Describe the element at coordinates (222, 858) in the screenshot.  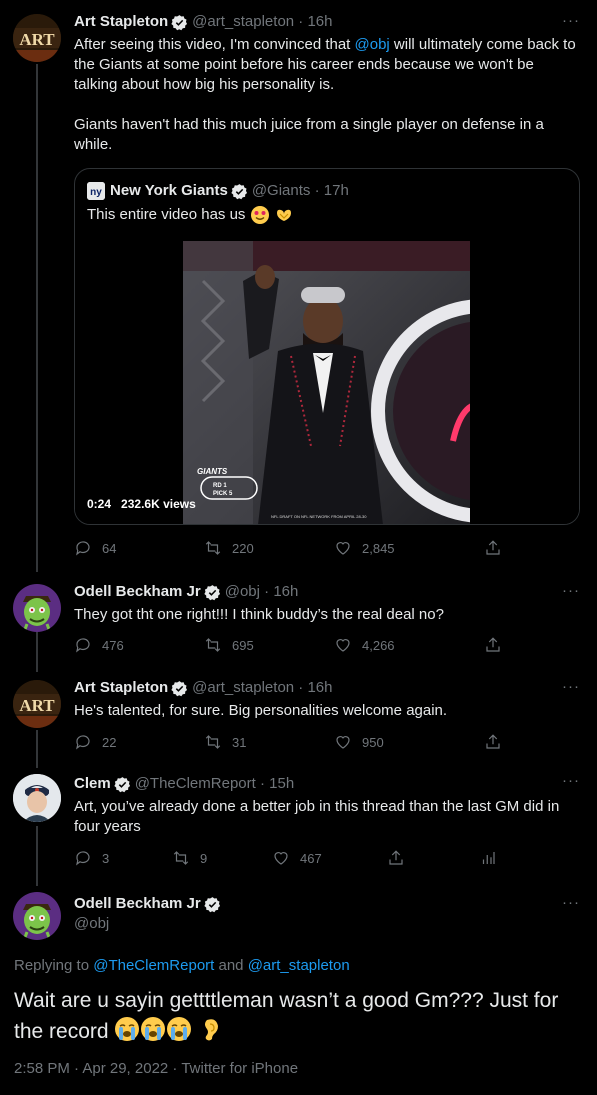
I see `retweet-button: 9` at that location.